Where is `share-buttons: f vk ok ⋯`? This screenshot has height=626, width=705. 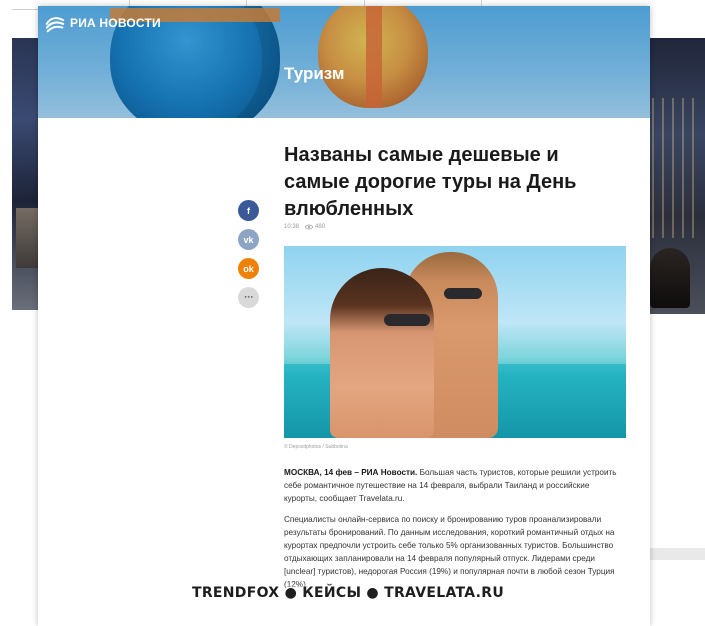 share-buttons: f vk ok ⋯ is located at coordinates (248, 254).